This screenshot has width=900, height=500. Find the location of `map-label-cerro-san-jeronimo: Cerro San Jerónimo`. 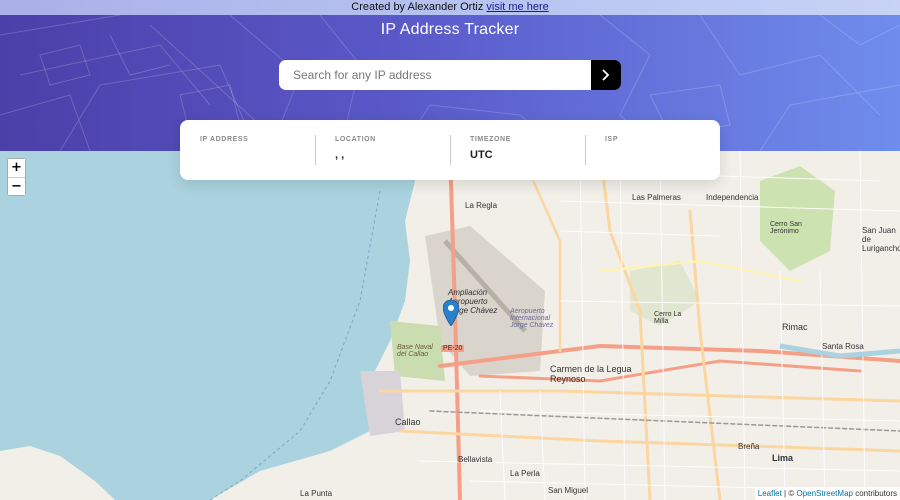

map-label-cerro-san-jeronimo: Cerro San Jerónimo is located at coordinates (786, 228).